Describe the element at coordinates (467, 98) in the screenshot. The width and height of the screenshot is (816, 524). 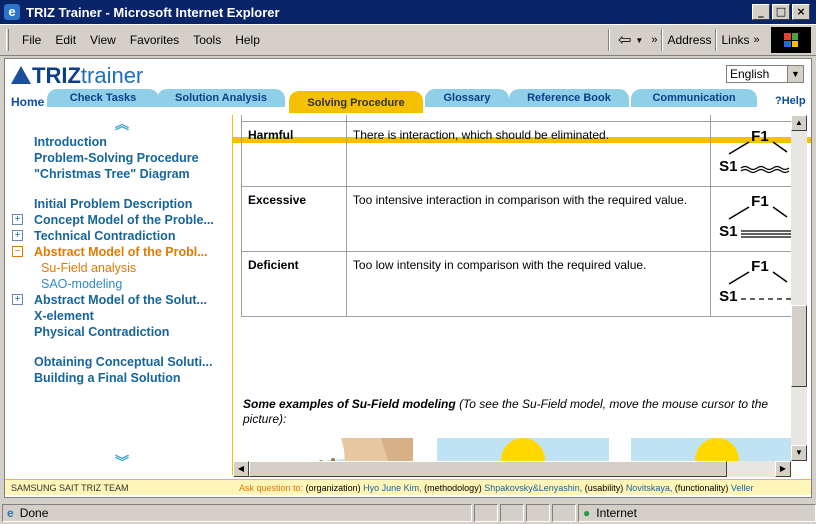
I see `tab-glossary: Glossary` at that location.